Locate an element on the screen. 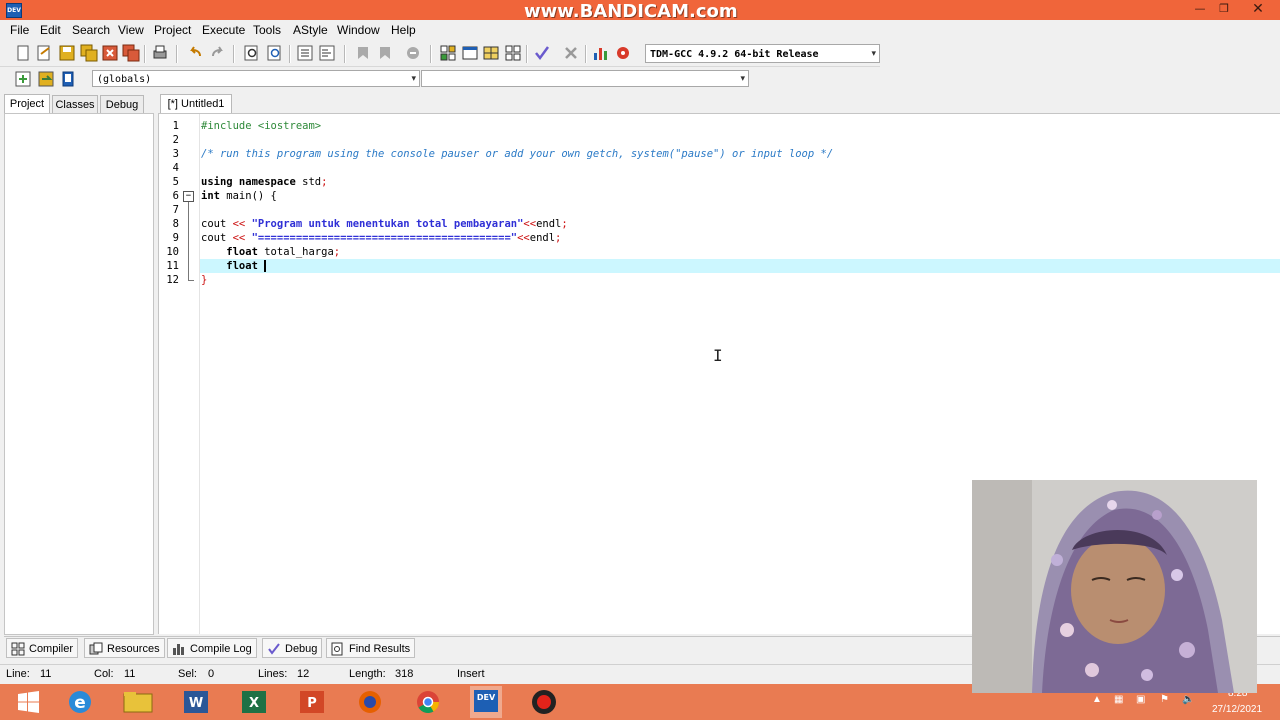 The height and width of the screenshot is (720, 1280). tab-compile-log: Compile Log is located at coordinates (212, 648).